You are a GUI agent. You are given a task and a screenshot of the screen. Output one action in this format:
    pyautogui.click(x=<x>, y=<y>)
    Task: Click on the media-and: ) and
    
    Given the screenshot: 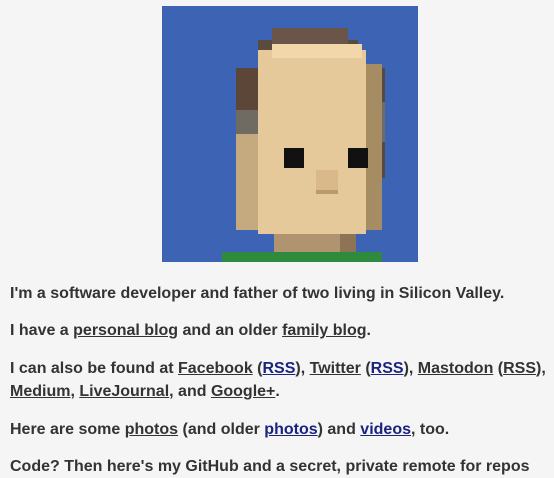 What is the action you would take?
    pyautogui.click(x=339, y=429)
    